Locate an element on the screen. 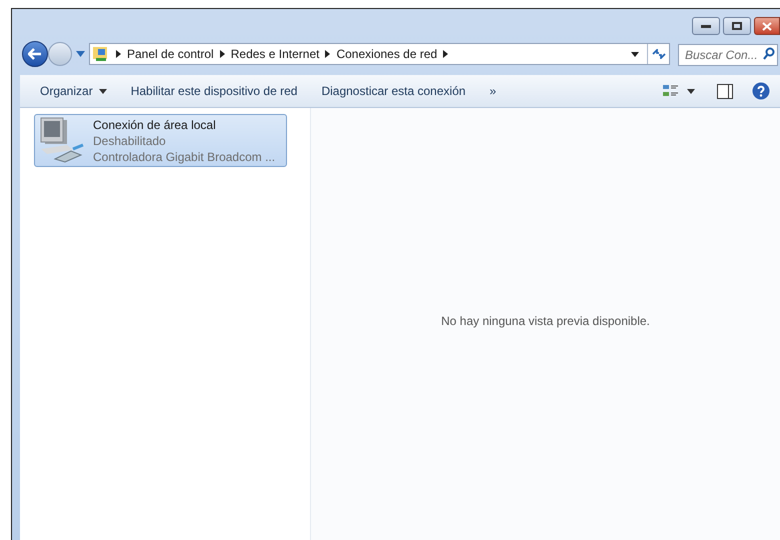 The width and height of the screenshot is (780, 540). address-dropdown-icon is located at coordinates (635, 54).